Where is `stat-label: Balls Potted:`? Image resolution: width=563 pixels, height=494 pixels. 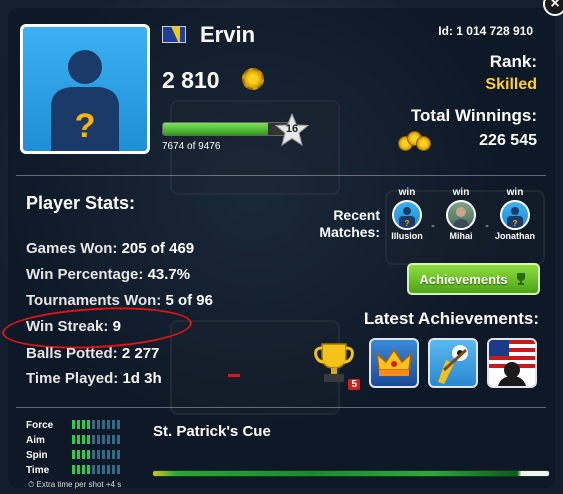 stat-label: Balls Potted: is located at coordinates (72, 353).